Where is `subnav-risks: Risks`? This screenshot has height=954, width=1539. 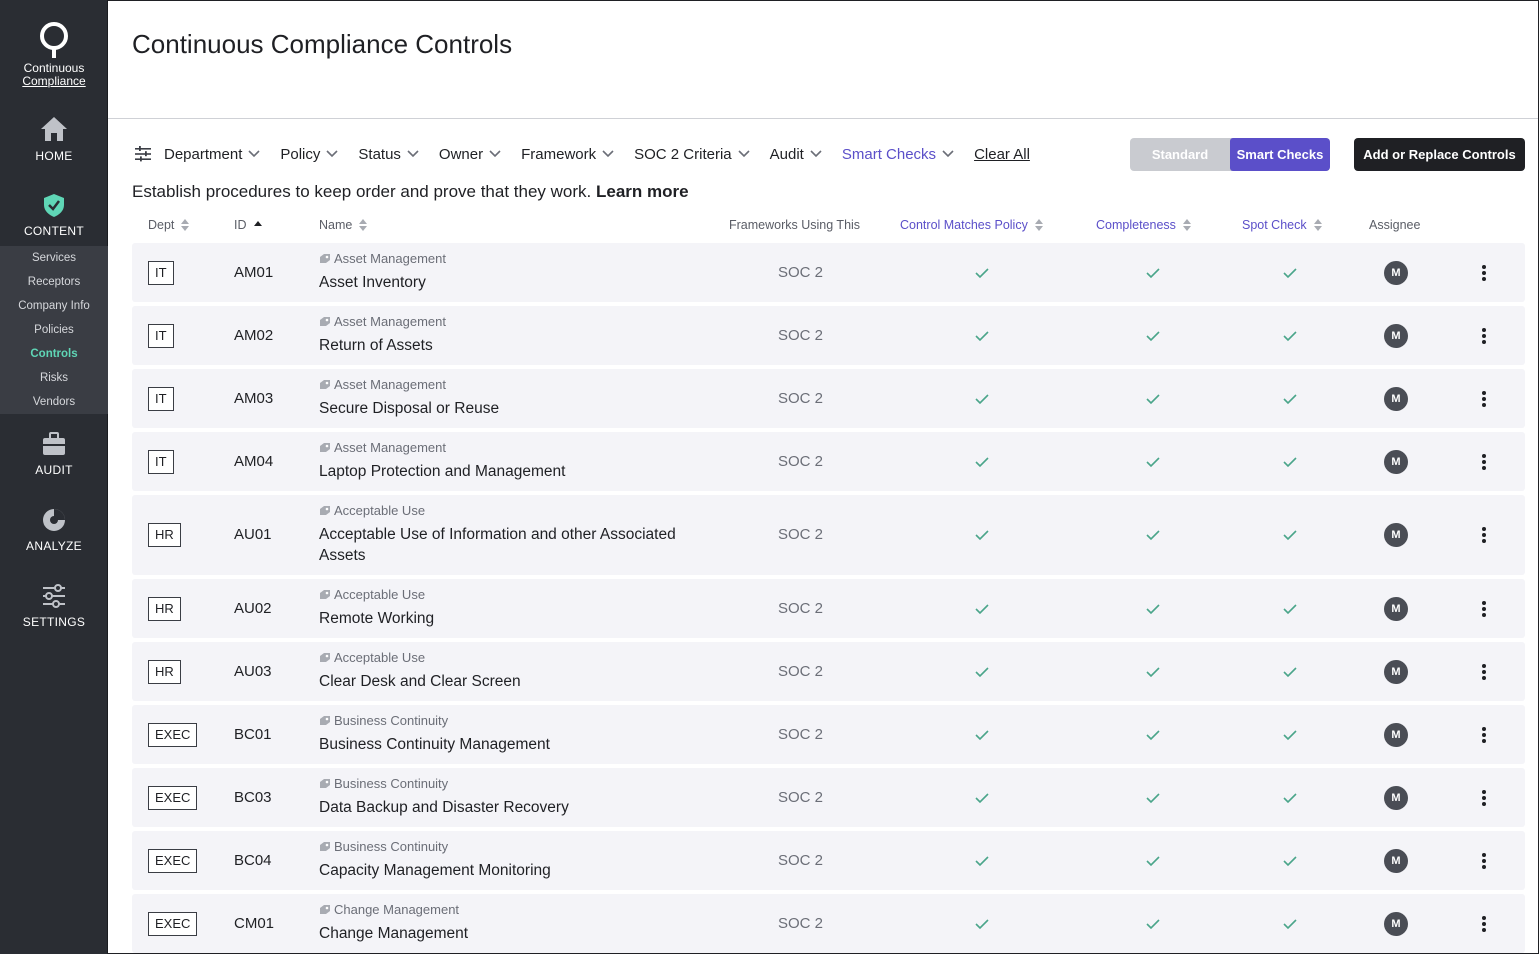 subnav-risks: Risks is located at coordinates (54, 378).